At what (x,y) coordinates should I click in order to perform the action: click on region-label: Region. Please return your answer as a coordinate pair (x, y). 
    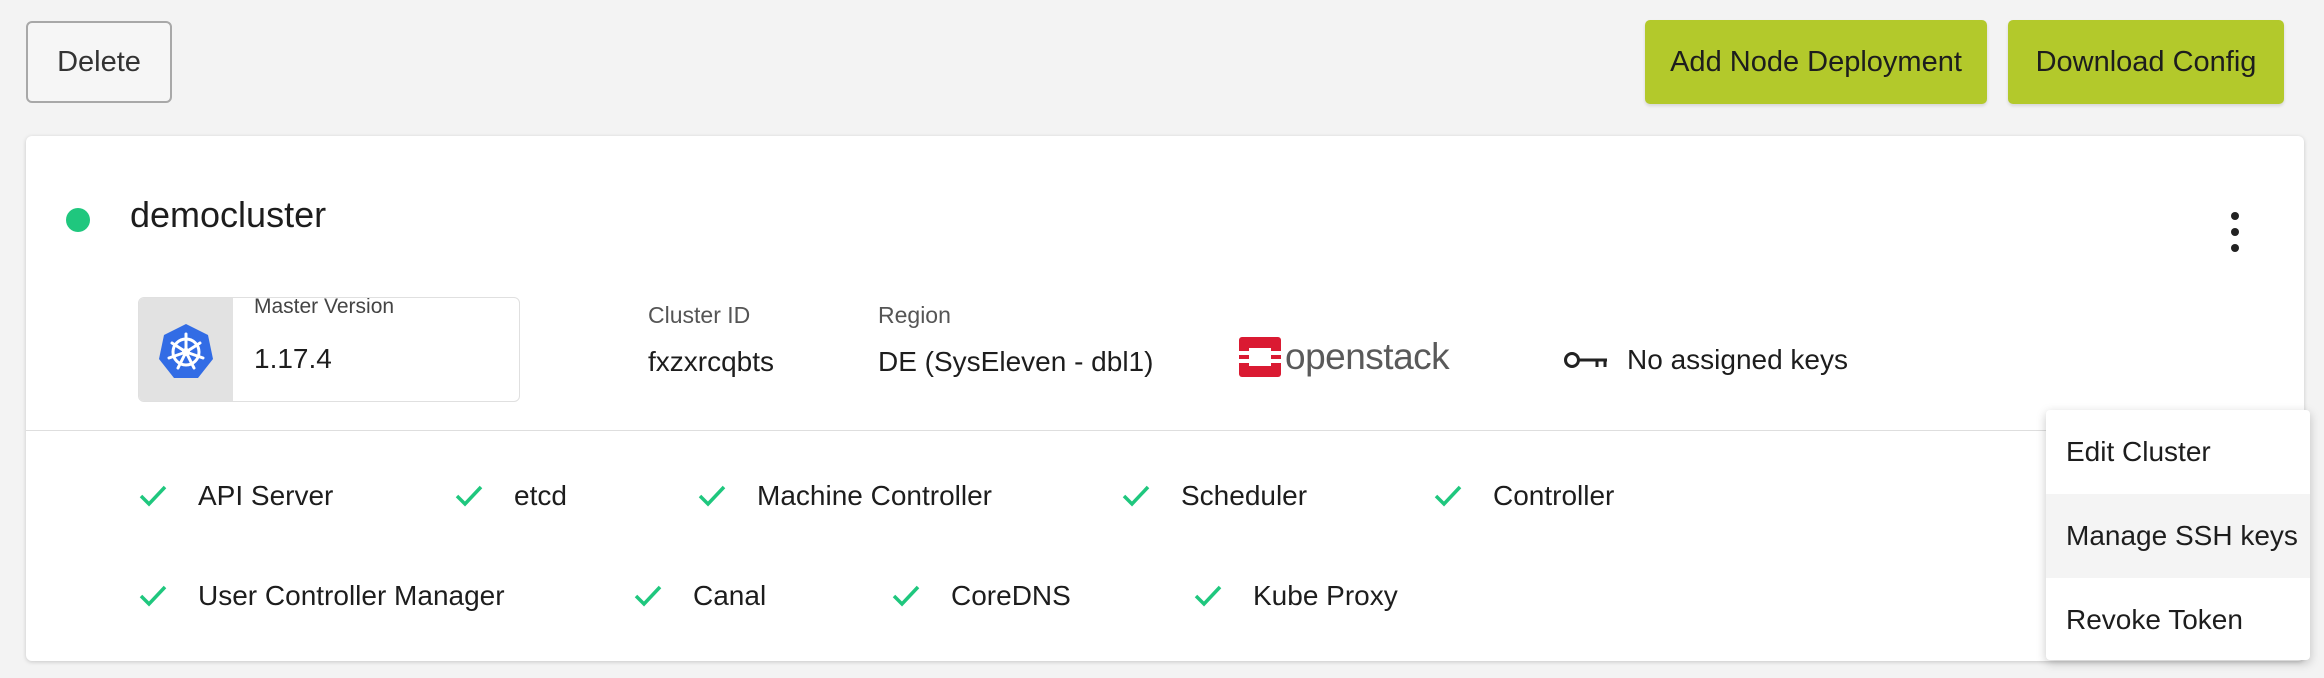
    Looking at the image, I should click on (914, 315).